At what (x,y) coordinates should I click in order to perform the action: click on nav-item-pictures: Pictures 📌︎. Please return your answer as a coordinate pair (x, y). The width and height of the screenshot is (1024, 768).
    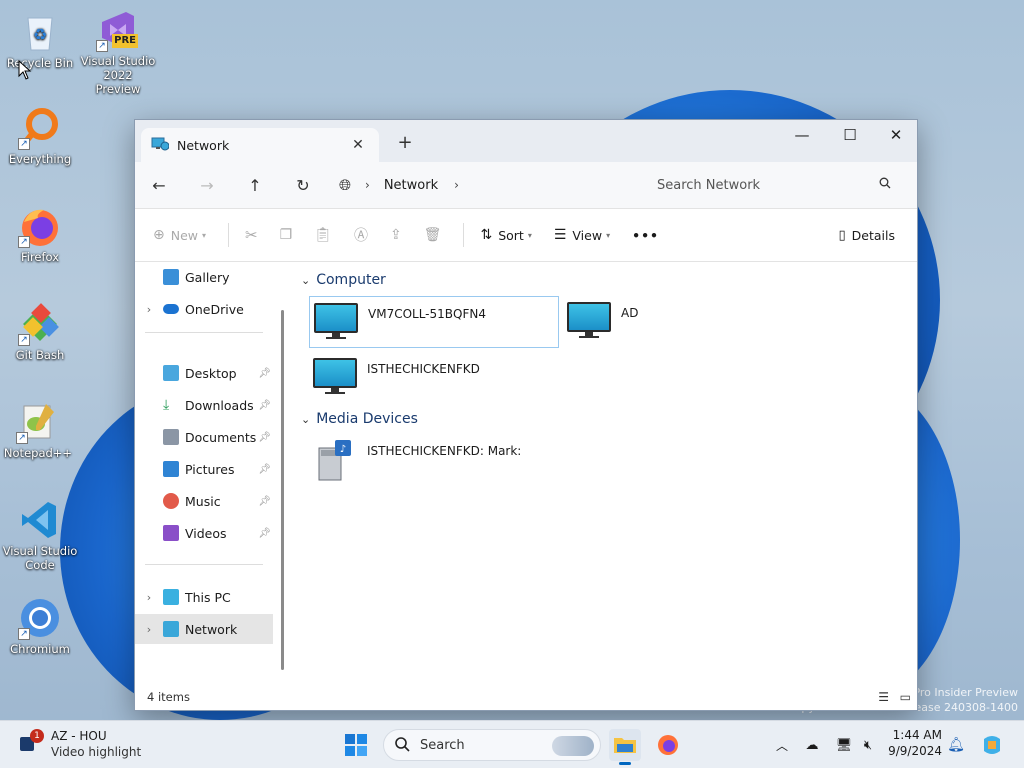
    Looking at the image, I should click on (204, 469).